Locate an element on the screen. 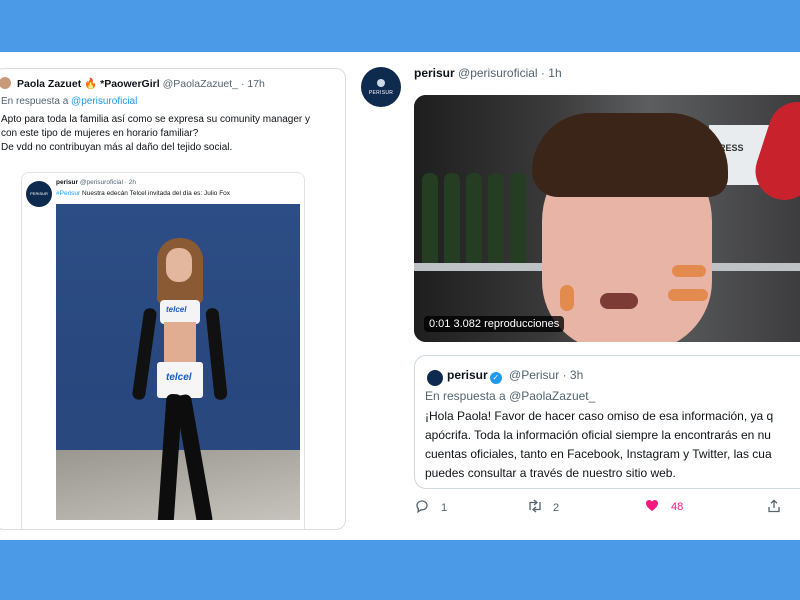 This screenshot has width=800, height=600. reply-to-link: @perisuroficial is located at coordinates (104, 101).